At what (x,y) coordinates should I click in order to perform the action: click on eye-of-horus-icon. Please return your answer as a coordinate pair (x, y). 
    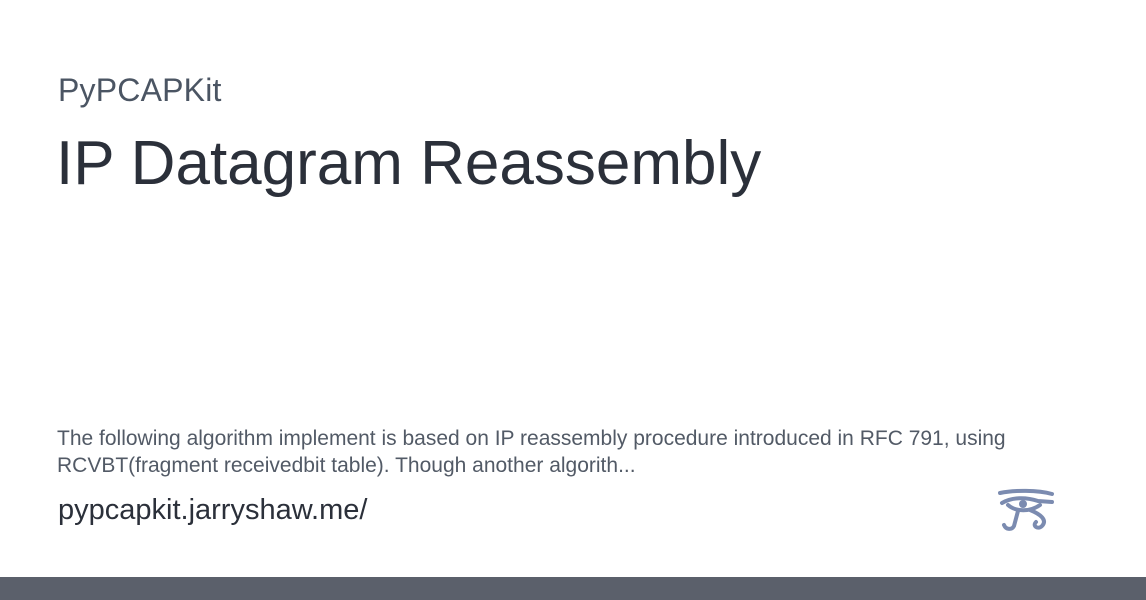
    Looking at the image, I should click on (1026, 509).